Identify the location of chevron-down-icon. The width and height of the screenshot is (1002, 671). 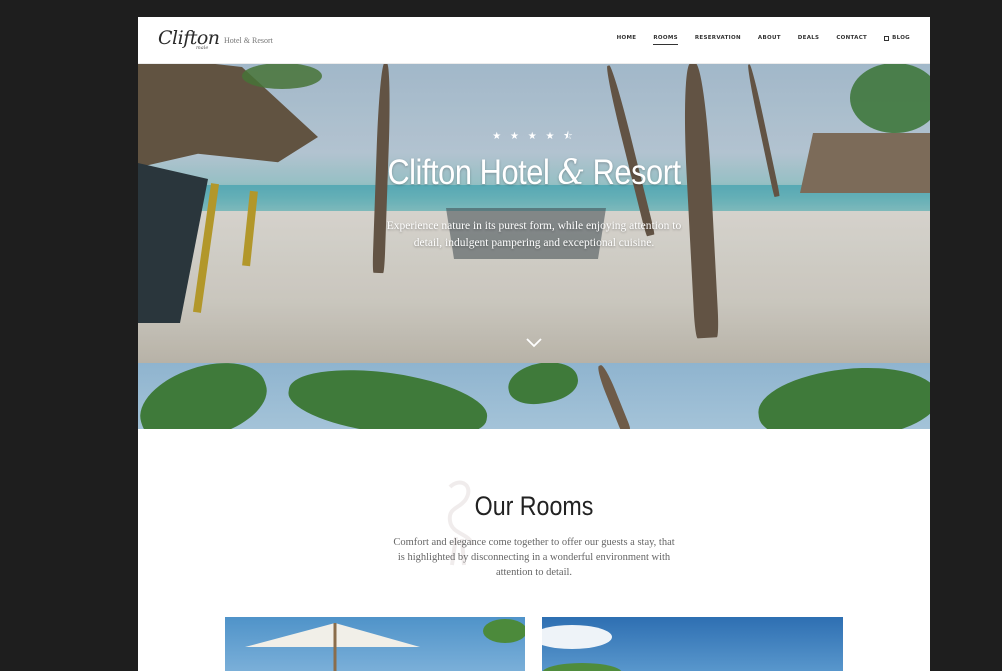
(534, 343).